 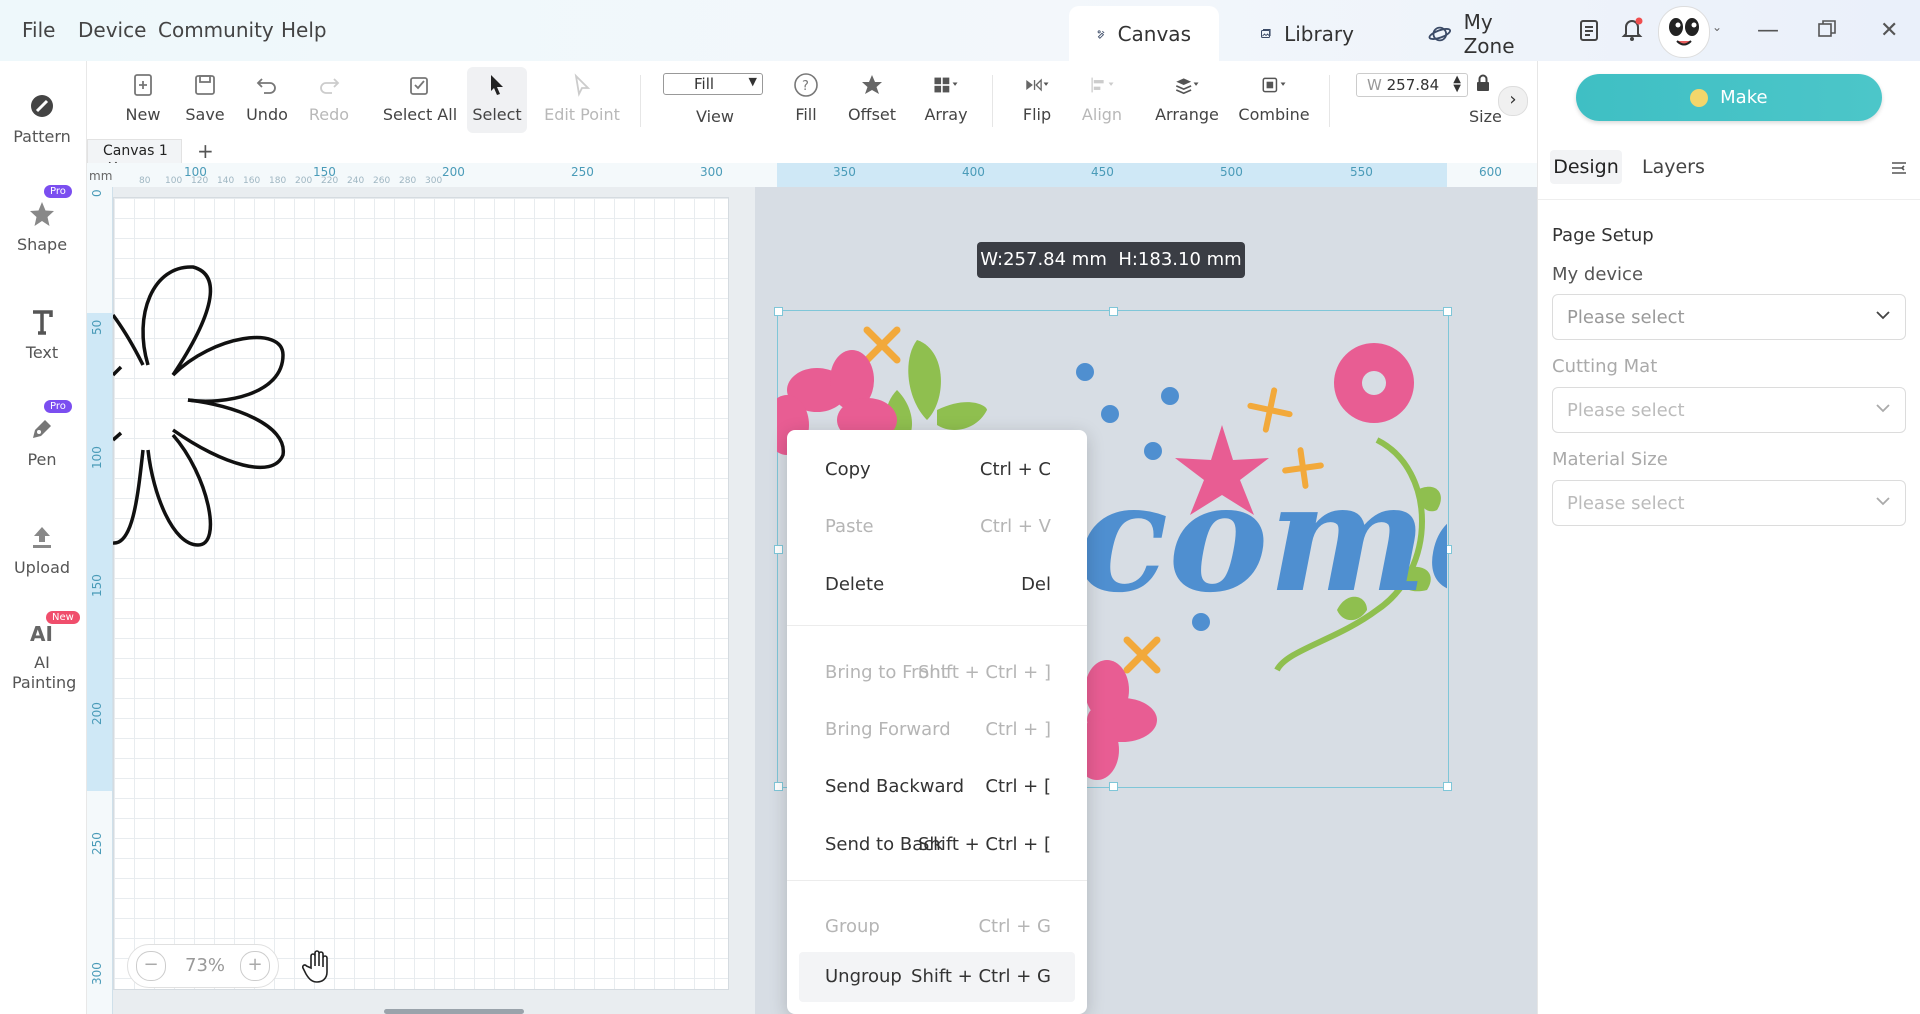 What do you see at coordinates (946, 114) in the screenshot?
I see `array-label: Array` at bounding box center [946, 114].